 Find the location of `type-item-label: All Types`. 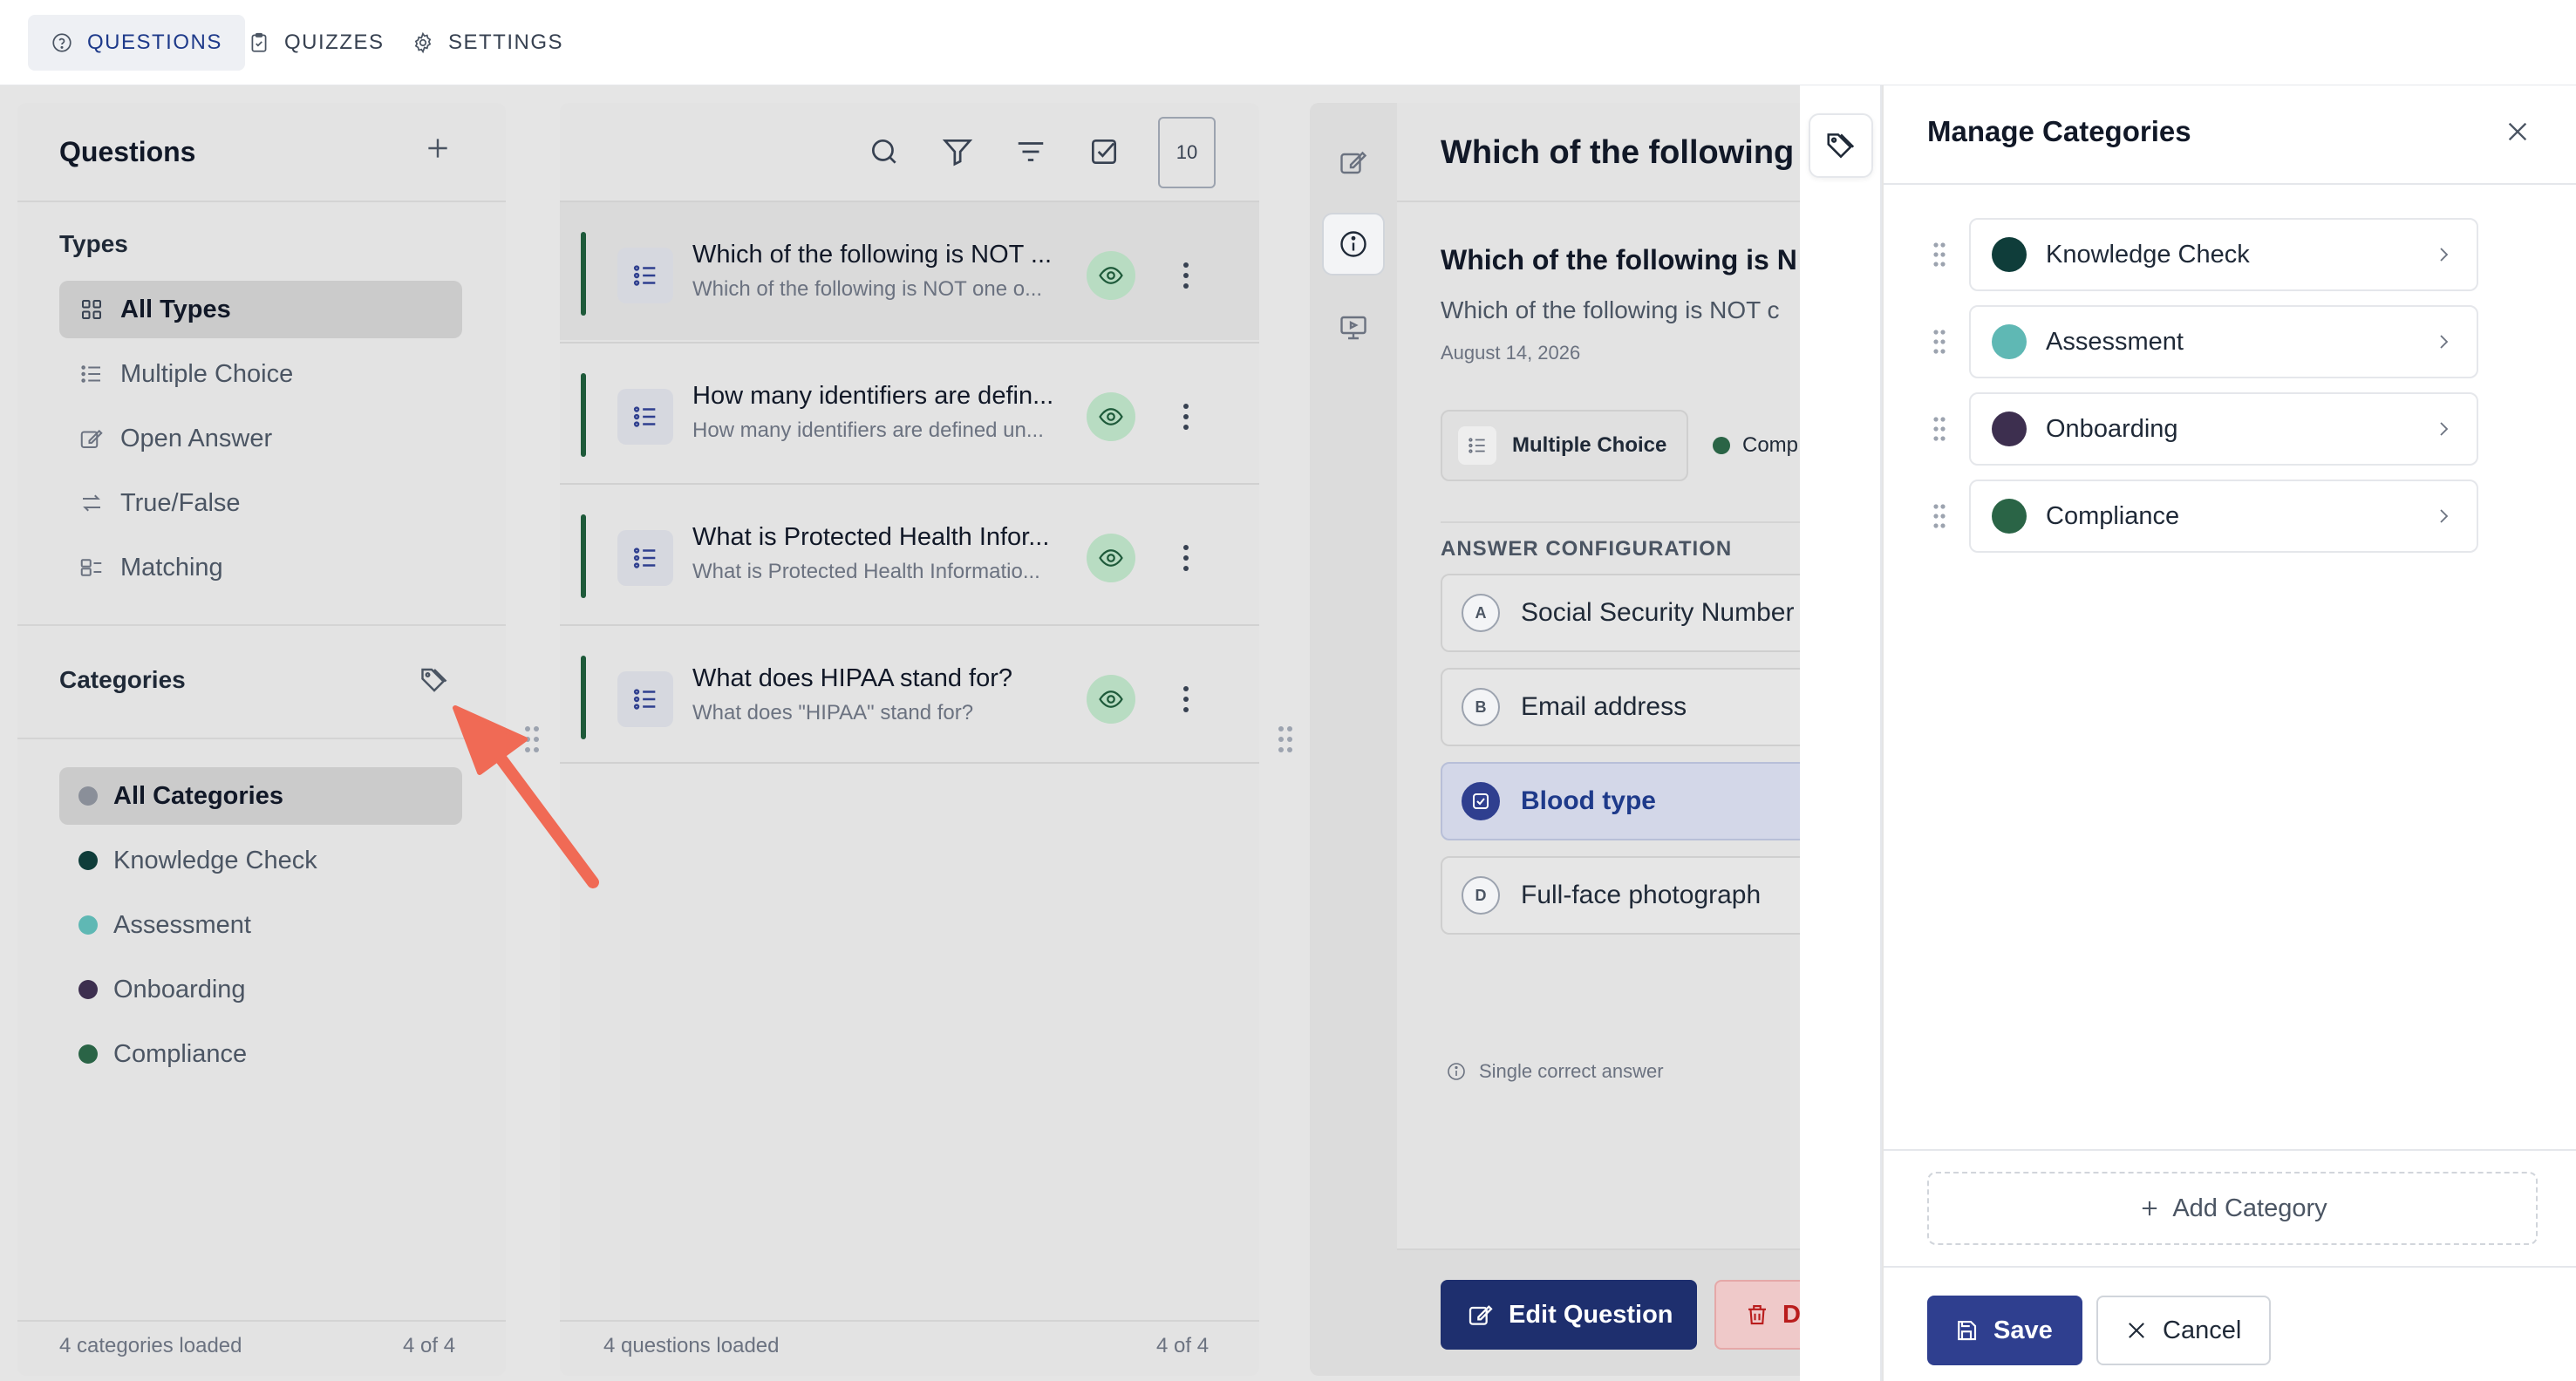

type-item-label: All Types is located at coordinates (176, 309).